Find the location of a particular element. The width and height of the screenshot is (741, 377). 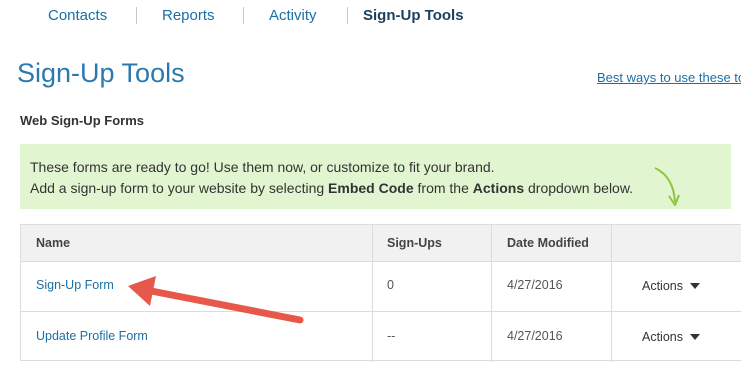

top-nav: Contacts Reports Activity Sign-Up Tools is located at coordinates (370, 17).